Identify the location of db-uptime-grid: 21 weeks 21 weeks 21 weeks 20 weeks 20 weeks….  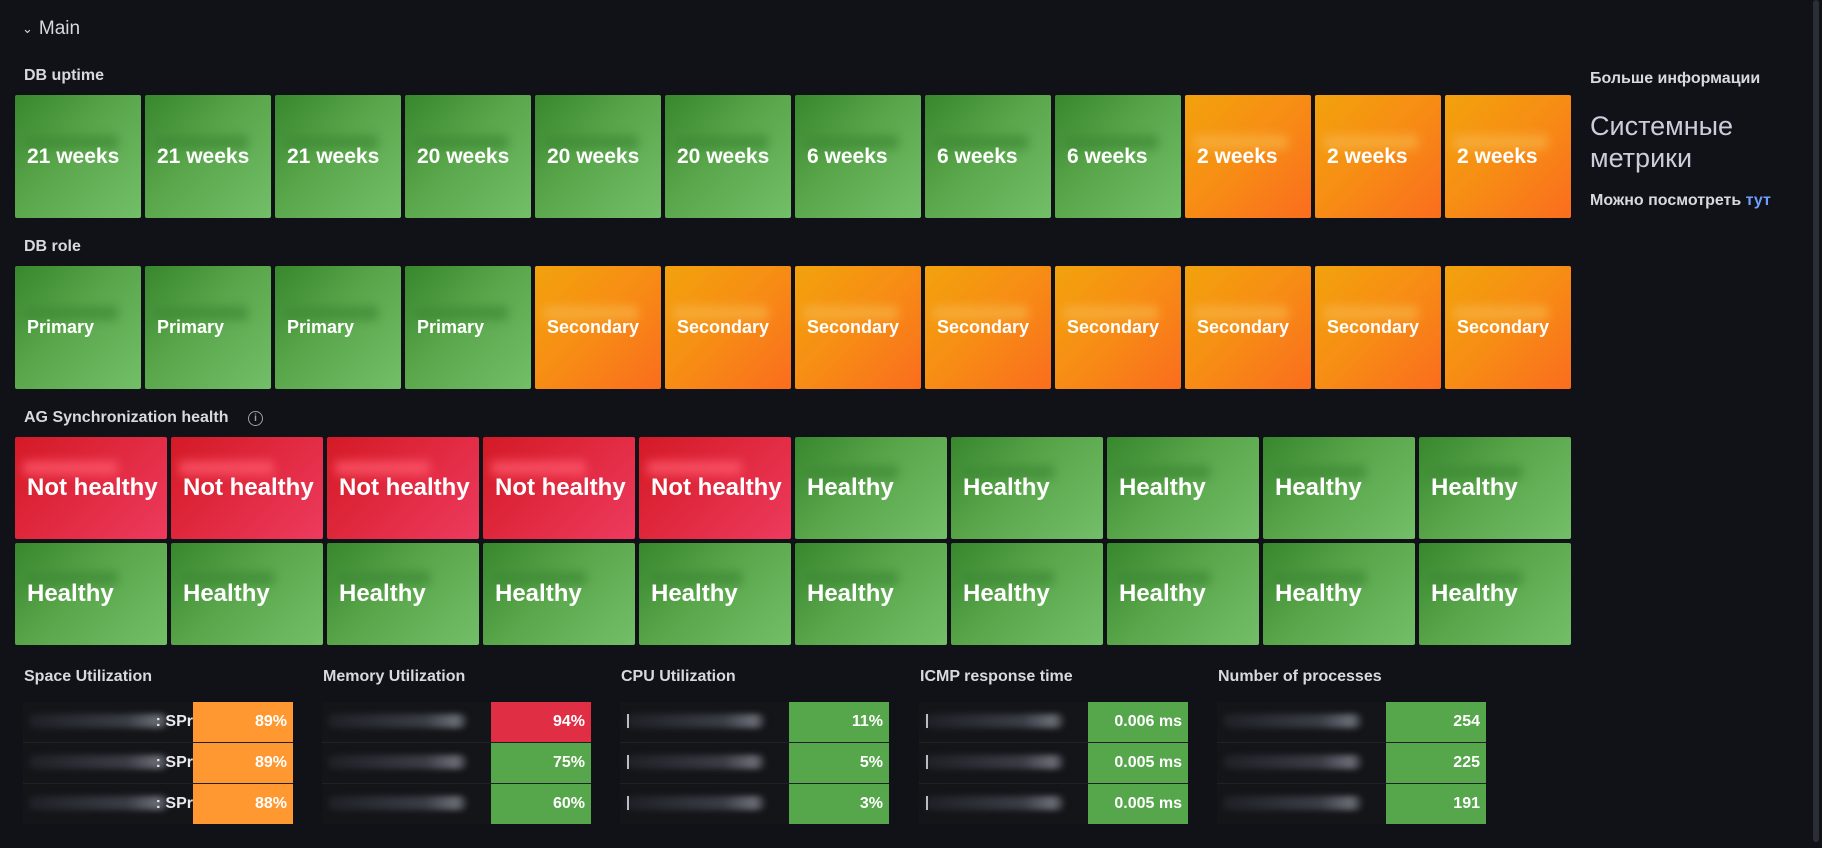
(793, 156).